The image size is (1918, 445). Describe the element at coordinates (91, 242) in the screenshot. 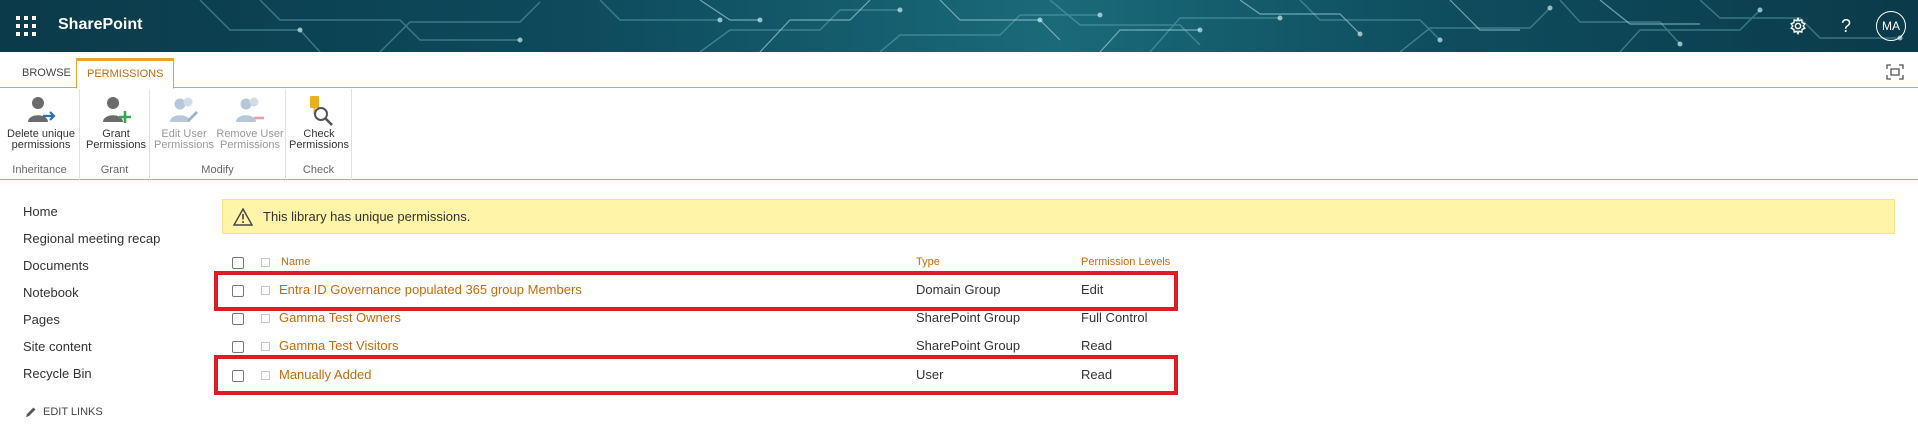

I see `nav-item-regional-meeting-recap: Regional meeting recap` at that location.